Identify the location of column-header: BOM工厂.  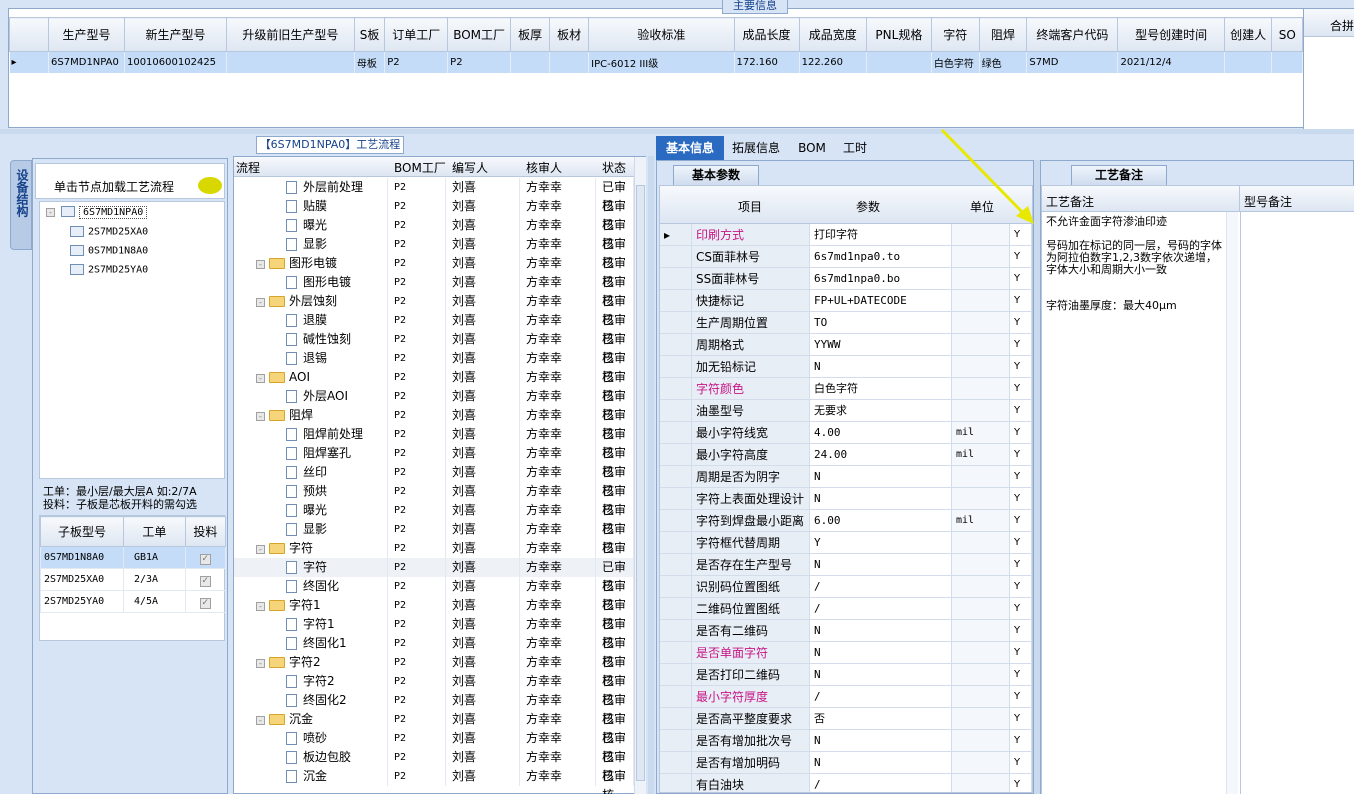
(479, 34).